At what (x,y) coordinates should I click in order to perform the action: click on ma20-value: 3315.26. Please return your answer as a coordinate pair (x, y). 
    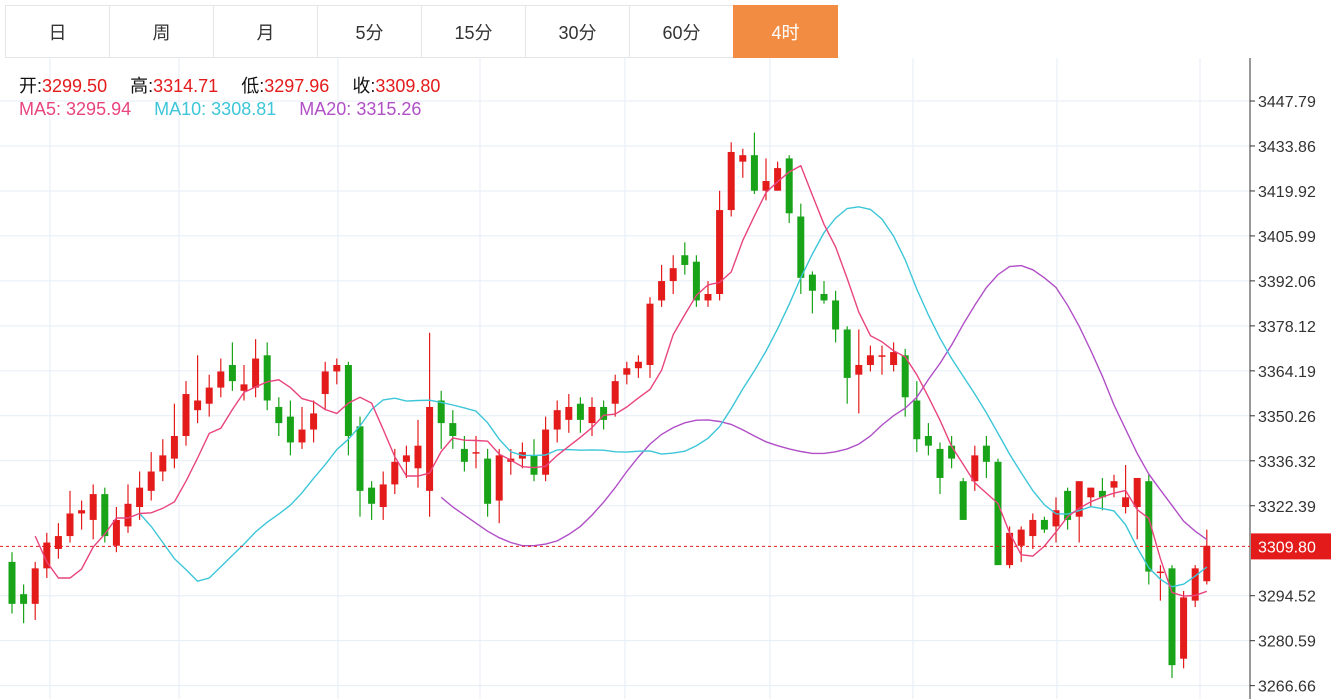
    Looking at the image, I should click on (389, 109).